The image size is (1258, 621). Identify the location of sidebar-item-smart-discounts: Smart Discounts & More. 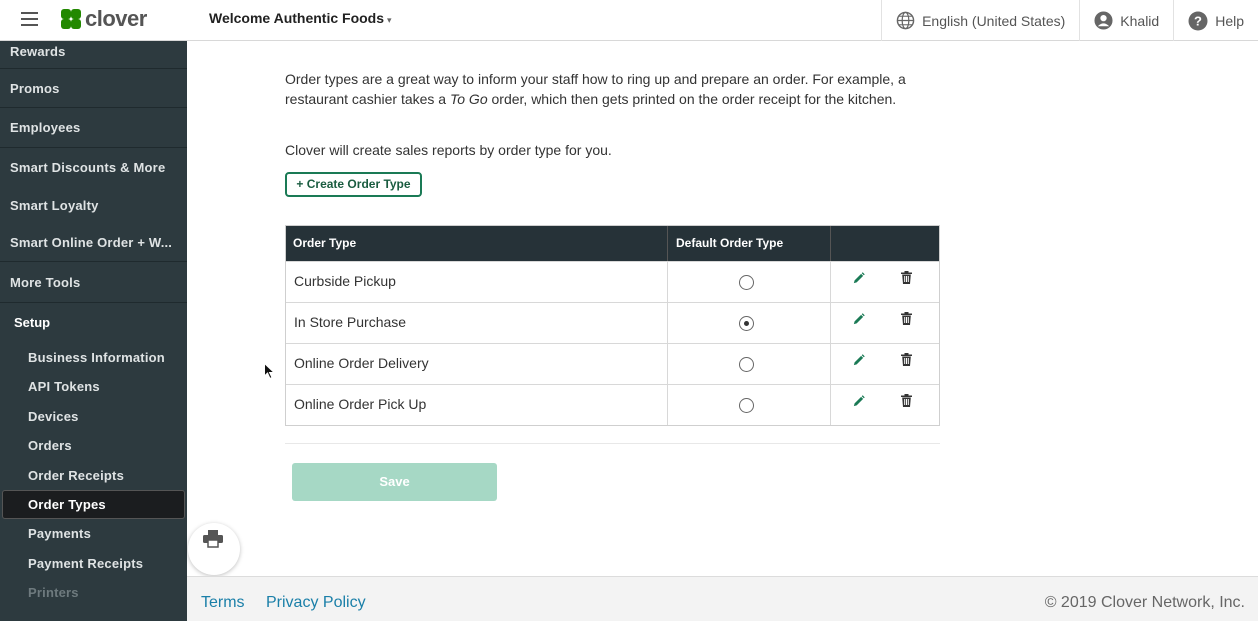
(93, 168).